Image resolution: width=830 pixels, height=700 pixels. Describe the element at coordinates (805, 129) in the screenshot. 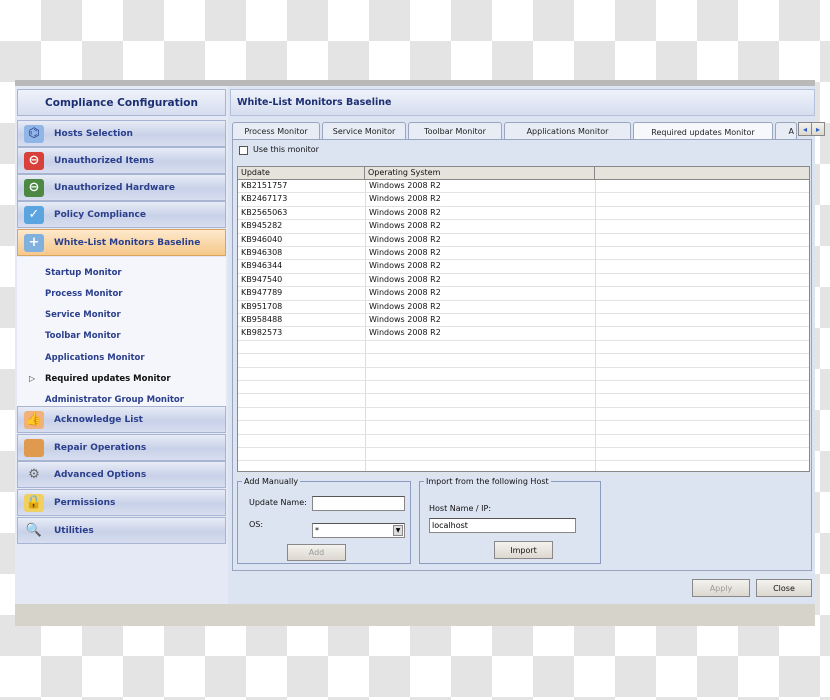

I see `tab-scroll-left-icon: ◂` at that location.